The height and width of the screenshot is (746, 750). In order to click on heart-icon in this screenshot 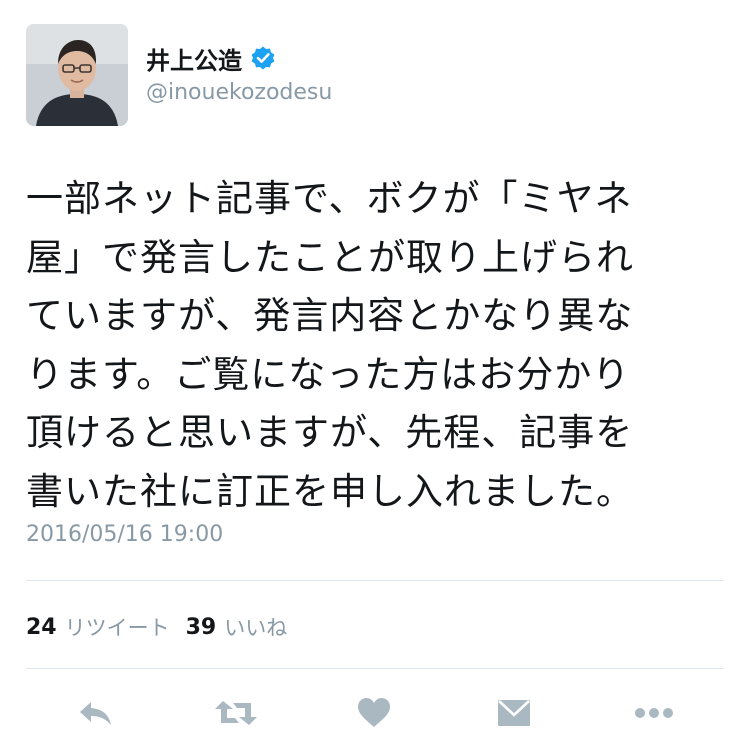, I will do `click(374, 712)`.